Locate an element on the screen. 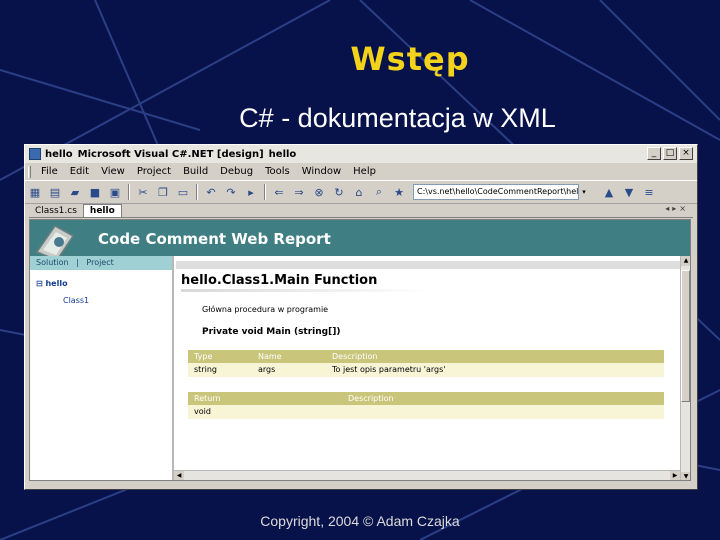  copy-icon: ❐ is located at coordinates (163, 192).